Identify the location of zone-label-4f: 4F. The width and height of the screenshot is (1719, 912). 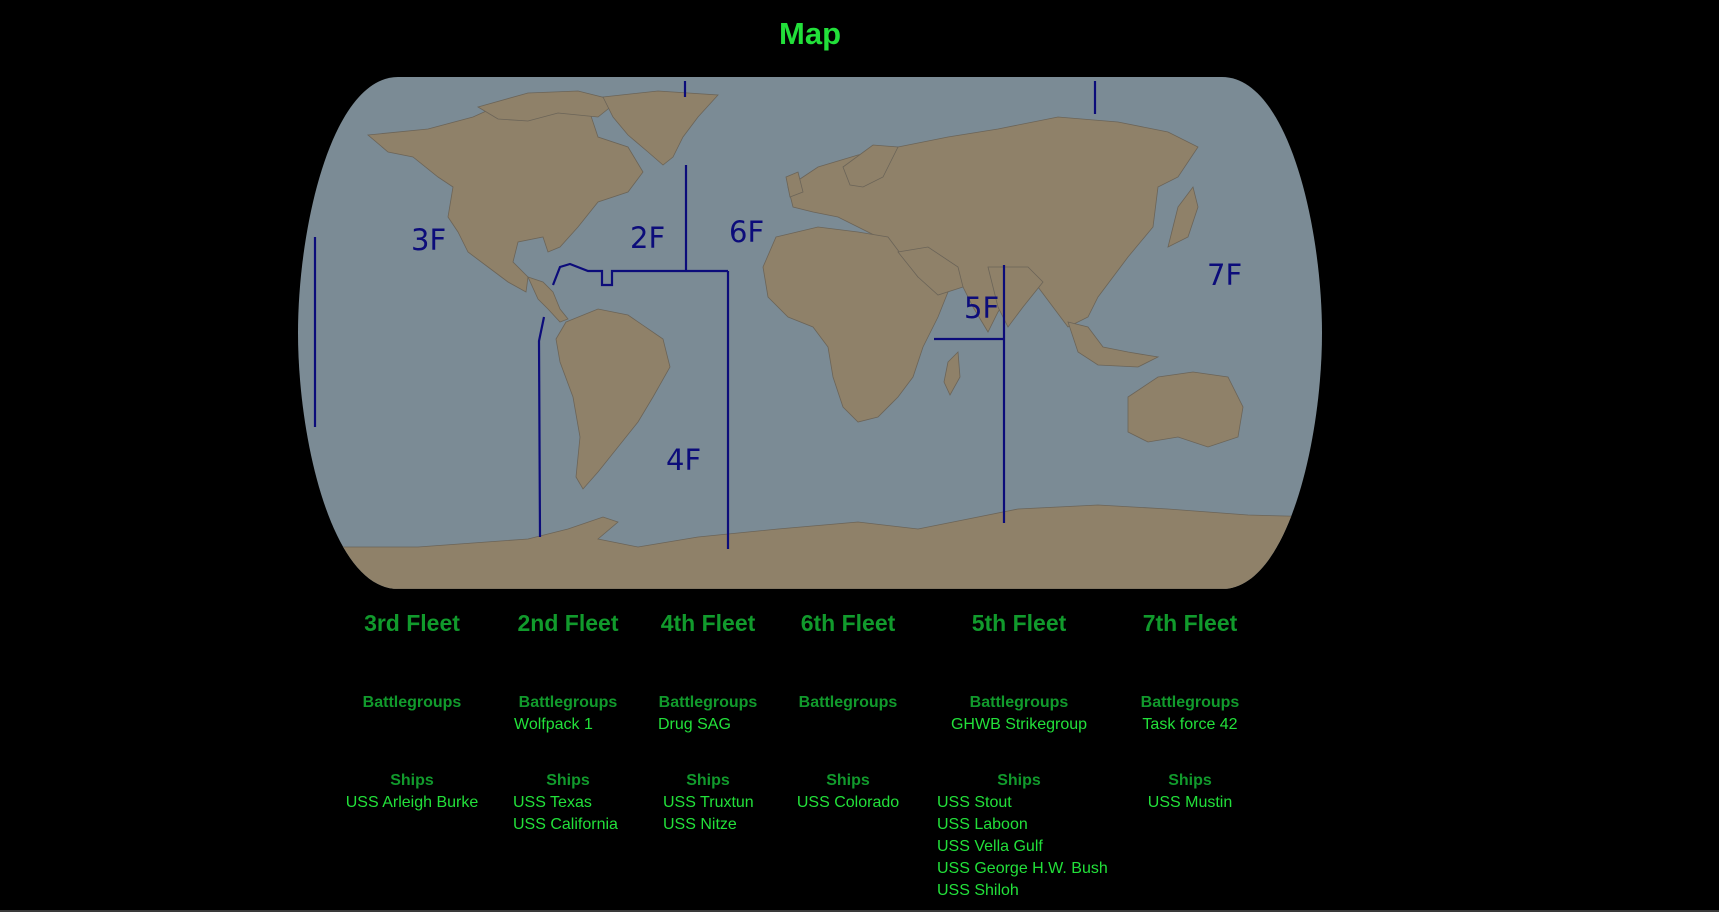
(683, 460).